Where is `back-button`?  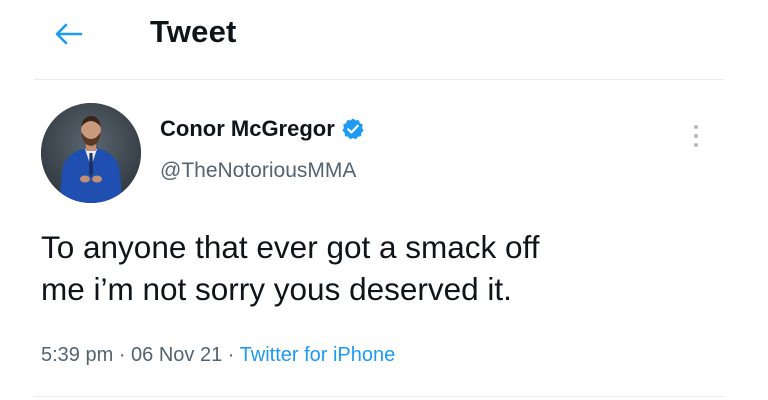
back-button is located at coordinates (68, 34).